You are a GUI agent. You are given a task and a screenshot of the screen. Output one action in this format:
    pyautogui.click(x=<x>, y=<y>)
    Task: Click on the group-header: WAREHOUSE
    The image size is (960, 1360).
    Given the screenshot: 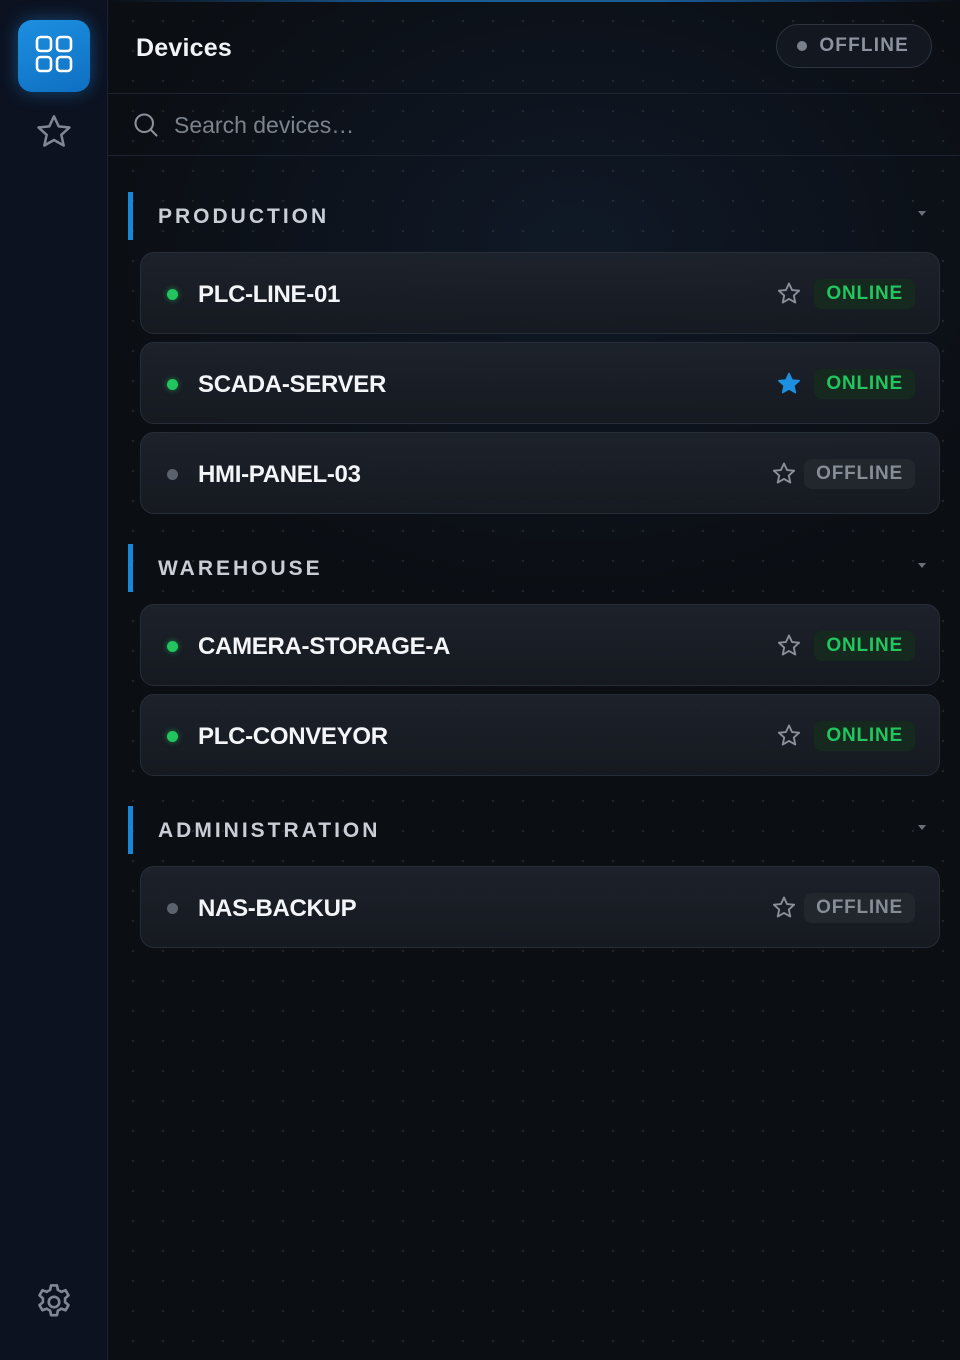 What is the action you would take?
    pyautogui.click(x=534, y=568)
    